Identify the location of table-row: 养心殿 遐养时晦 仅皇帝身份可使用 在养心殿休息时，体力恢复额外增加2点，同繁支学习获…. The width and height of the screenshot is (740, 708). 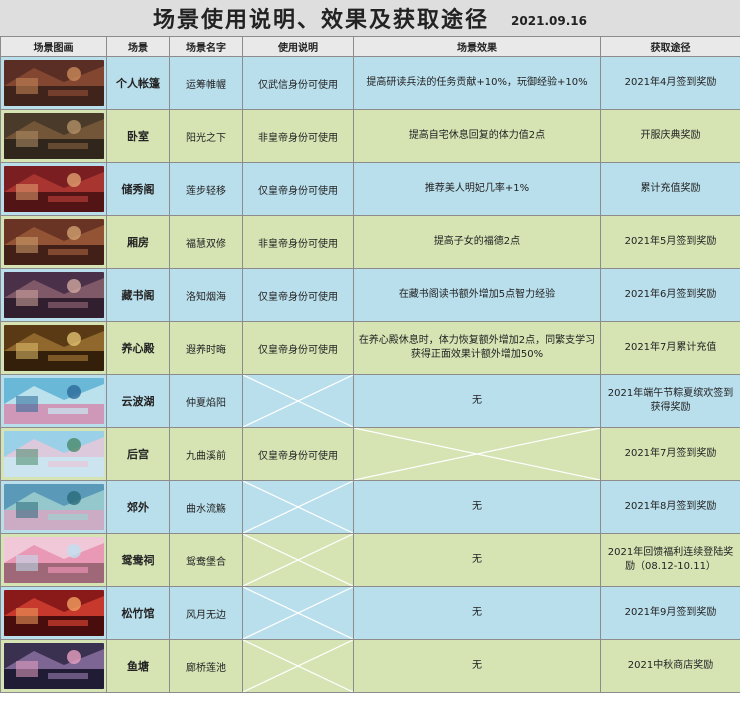
(370, 348).